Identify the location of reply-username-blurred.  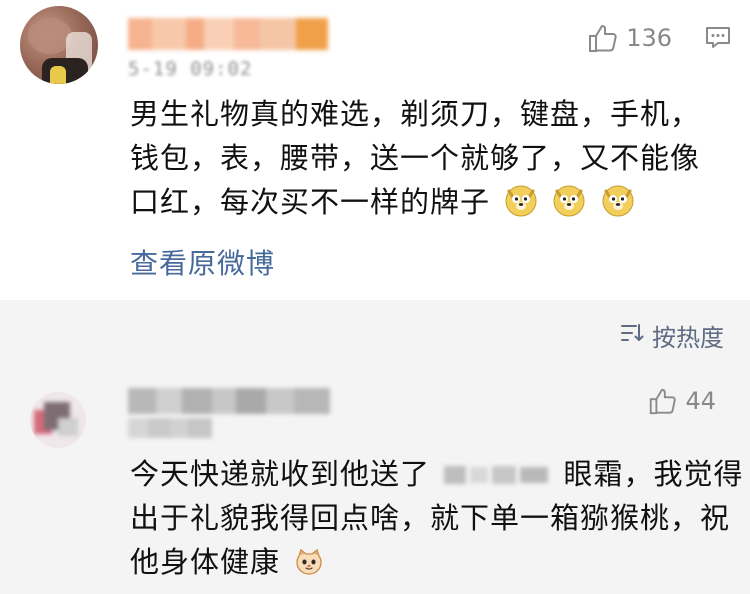
(229, 401).